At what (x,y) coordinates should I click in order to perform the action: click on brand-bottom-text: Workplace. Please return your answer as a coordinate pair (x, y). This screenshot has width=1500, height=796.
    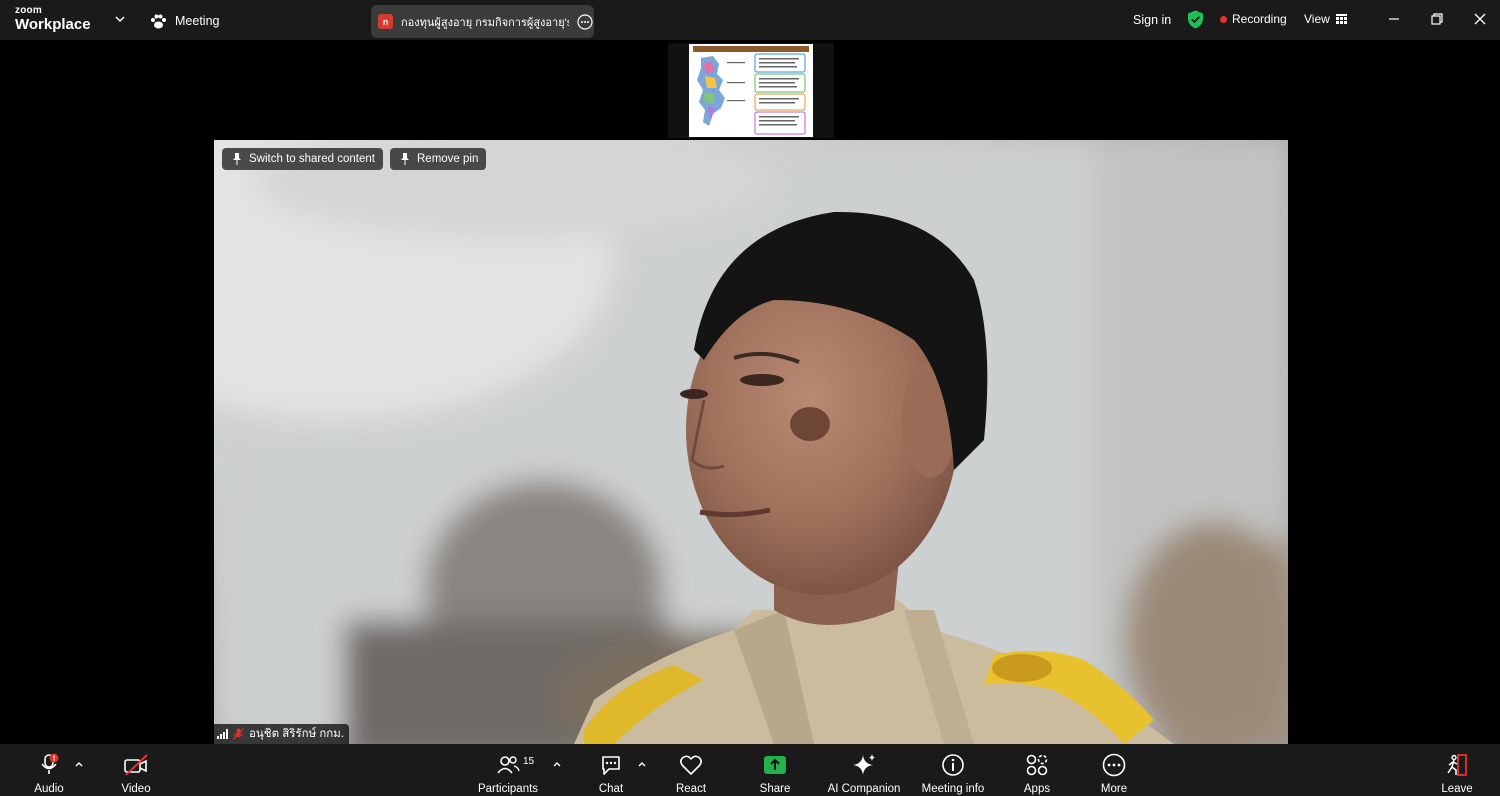
    Looking at the image, I should click on (53, 24).